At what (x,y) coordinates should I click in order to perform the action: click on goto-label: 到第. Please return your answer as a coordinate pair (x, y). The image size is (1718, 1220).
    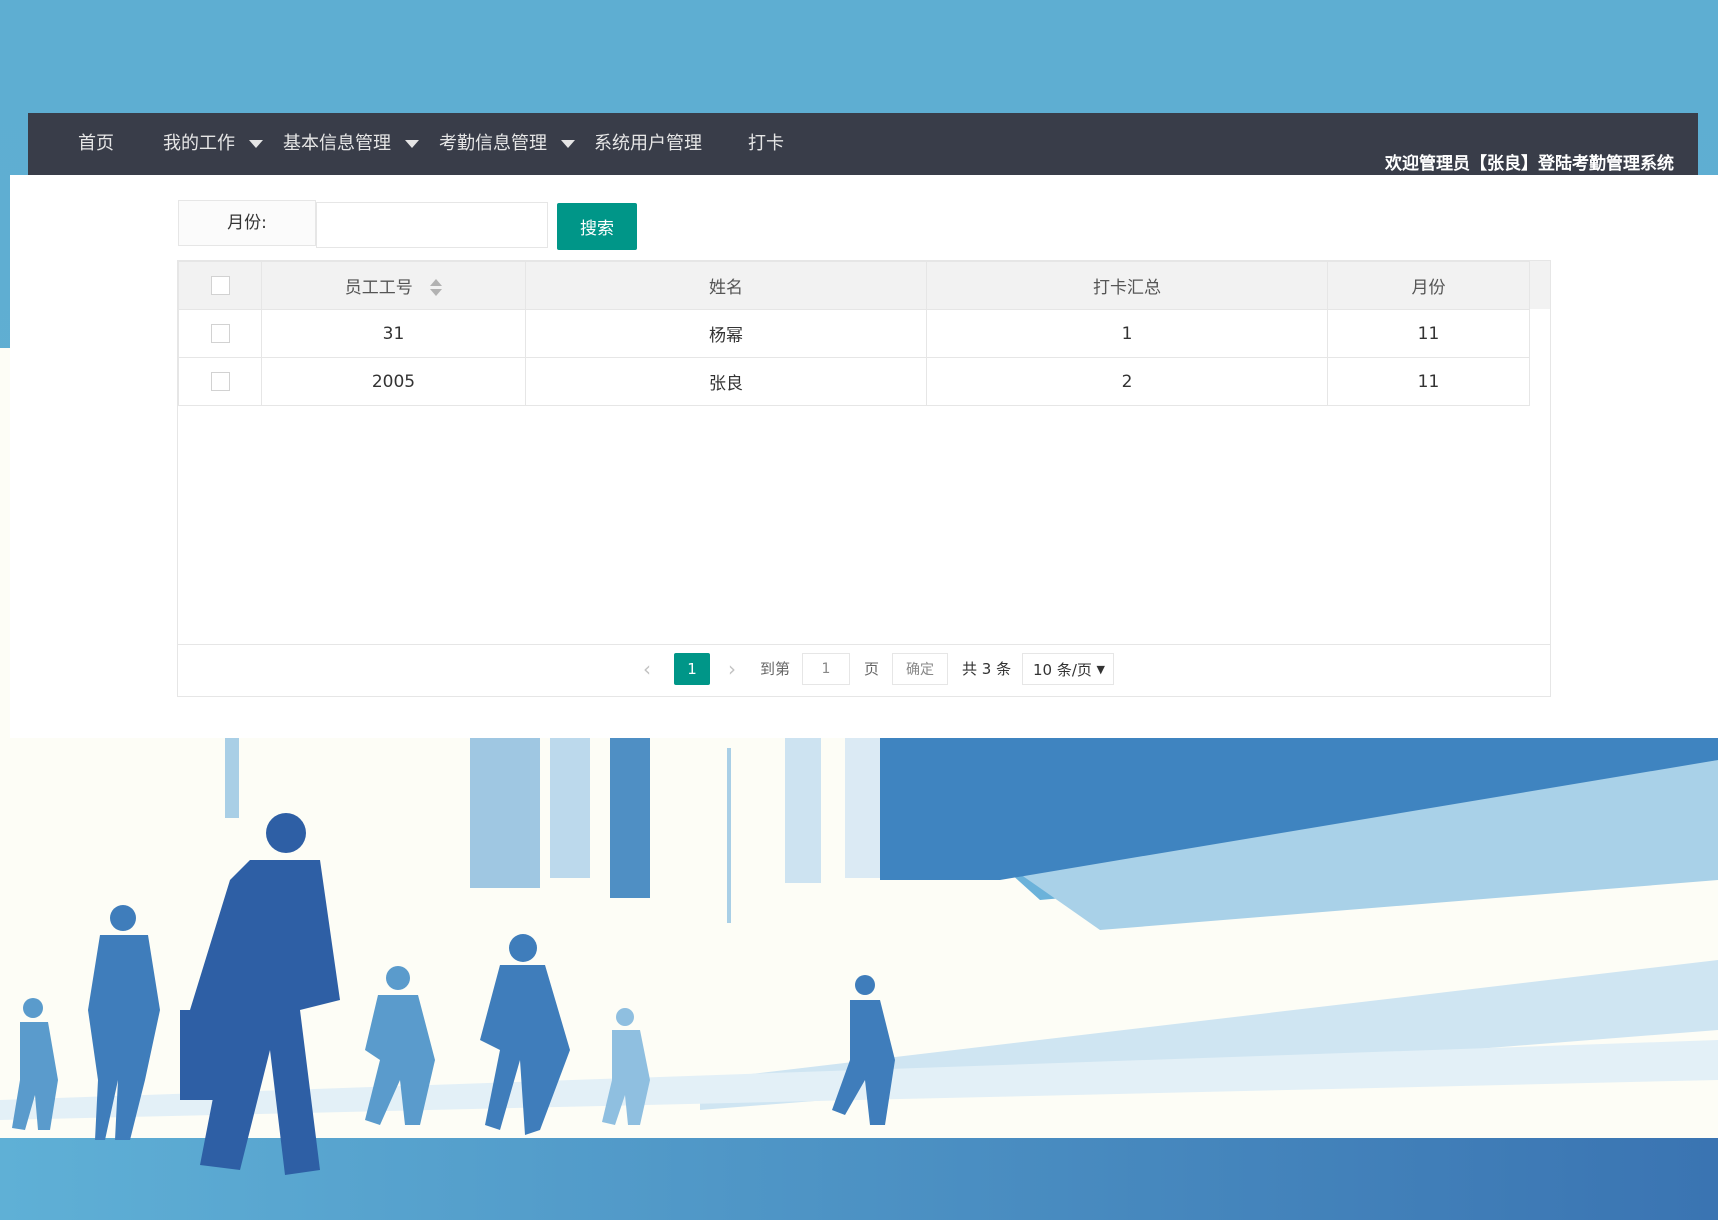
    Looking at the image, I should click on (775, 669).